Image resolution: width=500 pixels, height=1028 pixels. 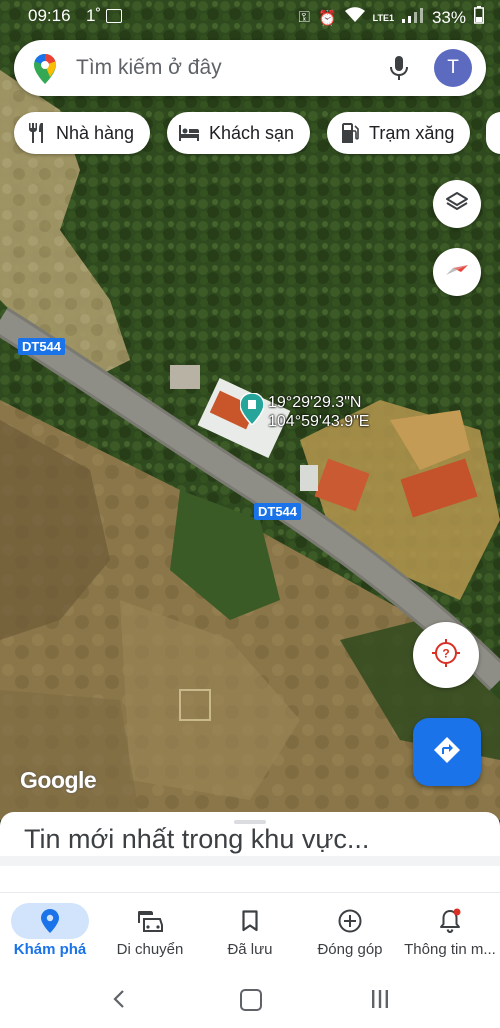 What do you see at coordinates (350, 921) in the screenshot?
I see `add-circle-icon` at bounding box center [350, 921].